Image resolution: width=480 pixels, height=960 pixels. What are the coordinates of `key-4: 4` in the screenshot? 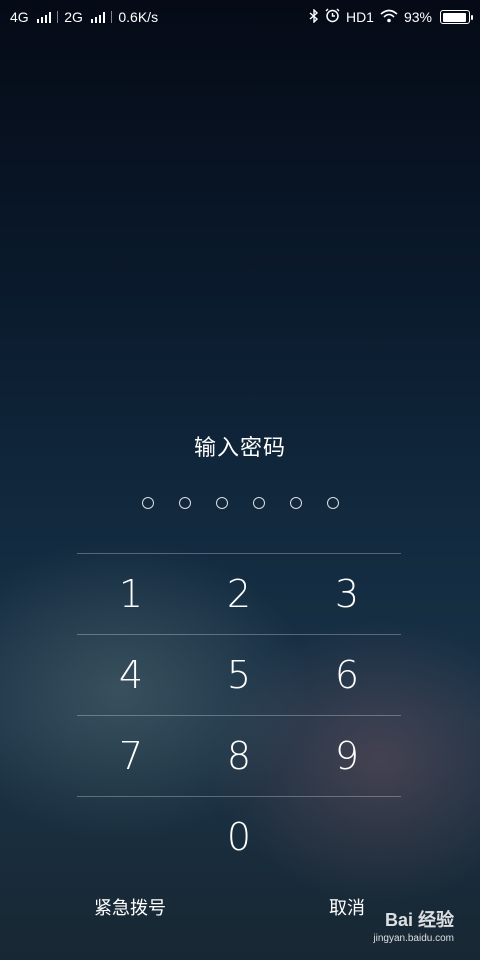 It's located at (131, 675).